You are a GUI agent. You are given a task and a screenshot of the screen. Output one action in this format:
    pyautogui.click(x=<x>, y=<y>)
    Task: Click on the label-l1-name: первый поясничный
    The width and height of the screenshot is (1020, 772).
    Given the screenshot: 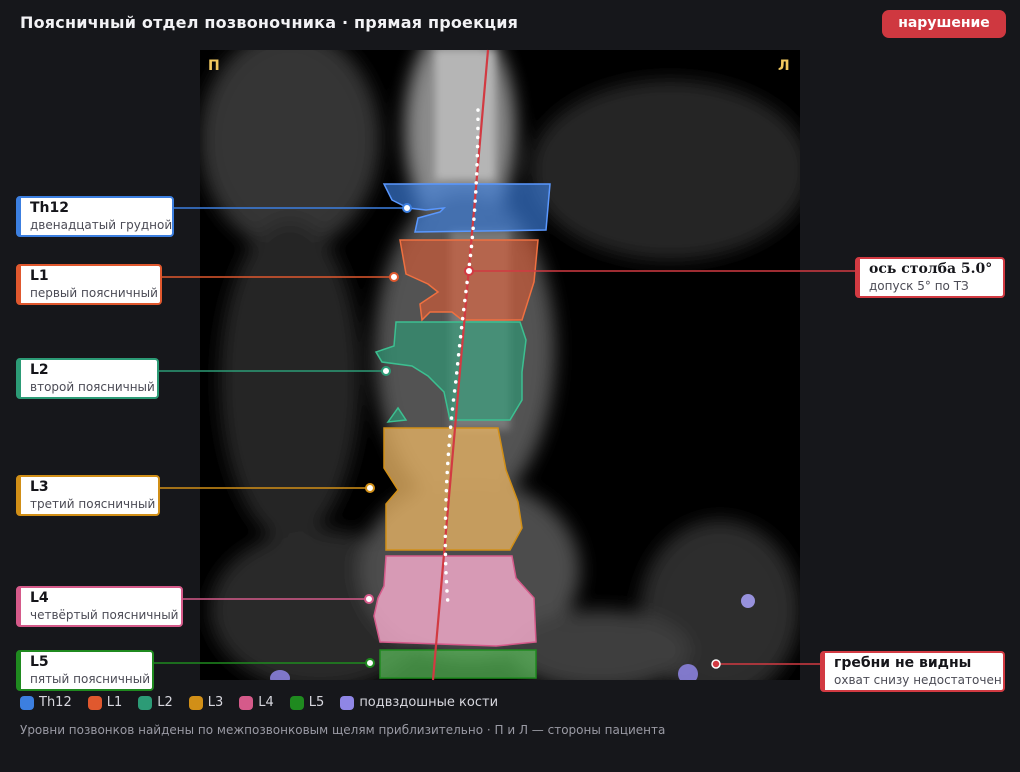 What is the action you would take?
    pyautogui.click(x=94, y=293)
    